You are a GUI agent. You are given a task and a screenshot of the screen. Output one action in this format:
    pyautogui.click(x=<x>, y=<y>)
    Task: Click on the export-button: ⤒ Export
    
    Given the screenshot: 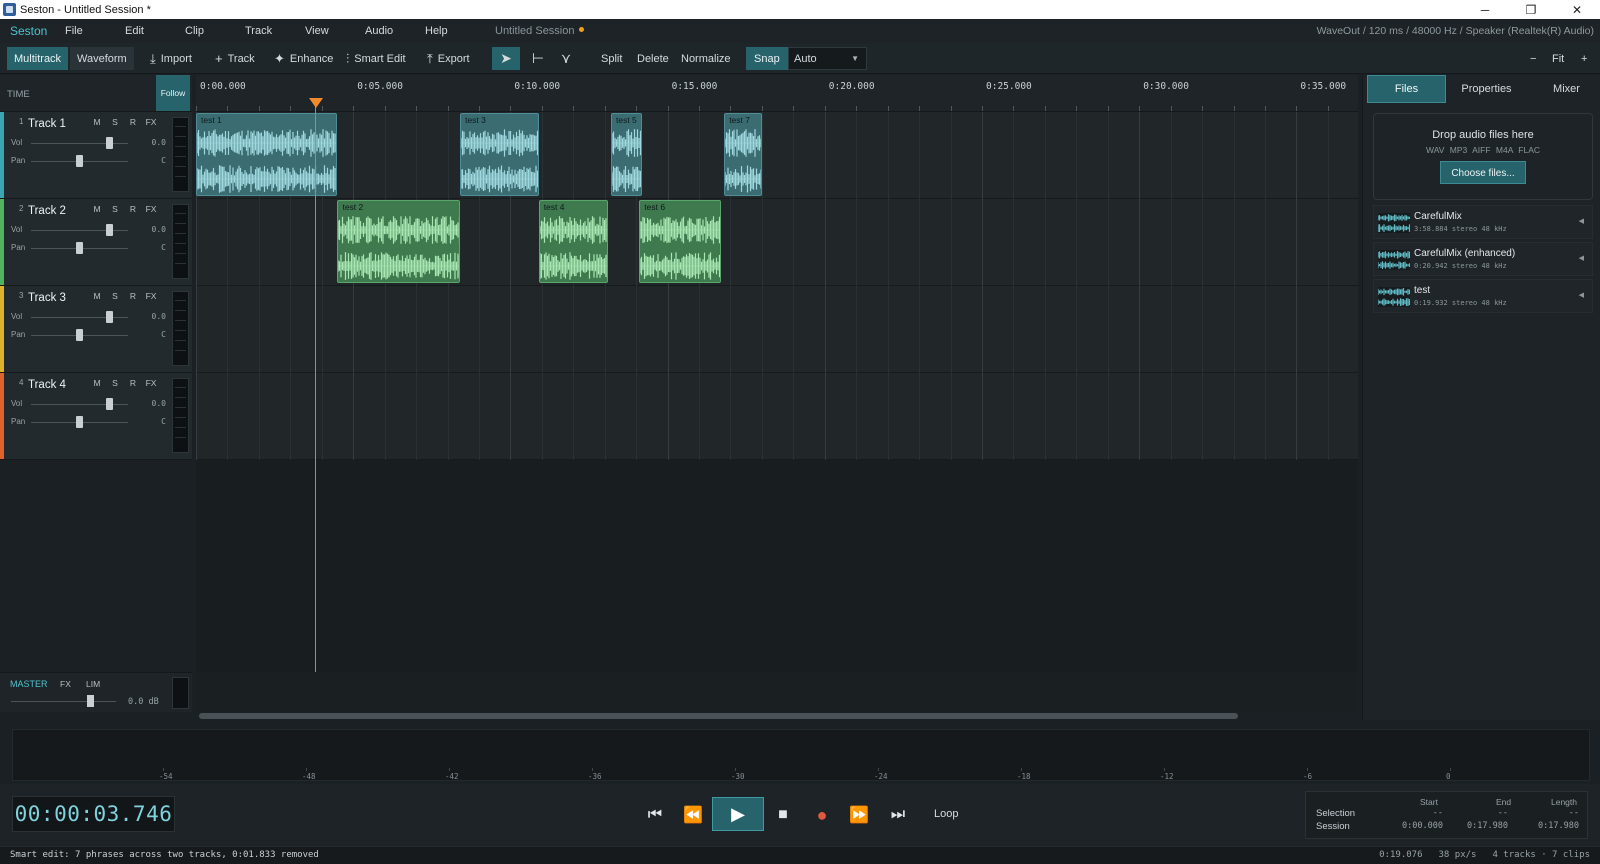 What is the action you would take?
    pyautogui.click(x=448, y=58)
    